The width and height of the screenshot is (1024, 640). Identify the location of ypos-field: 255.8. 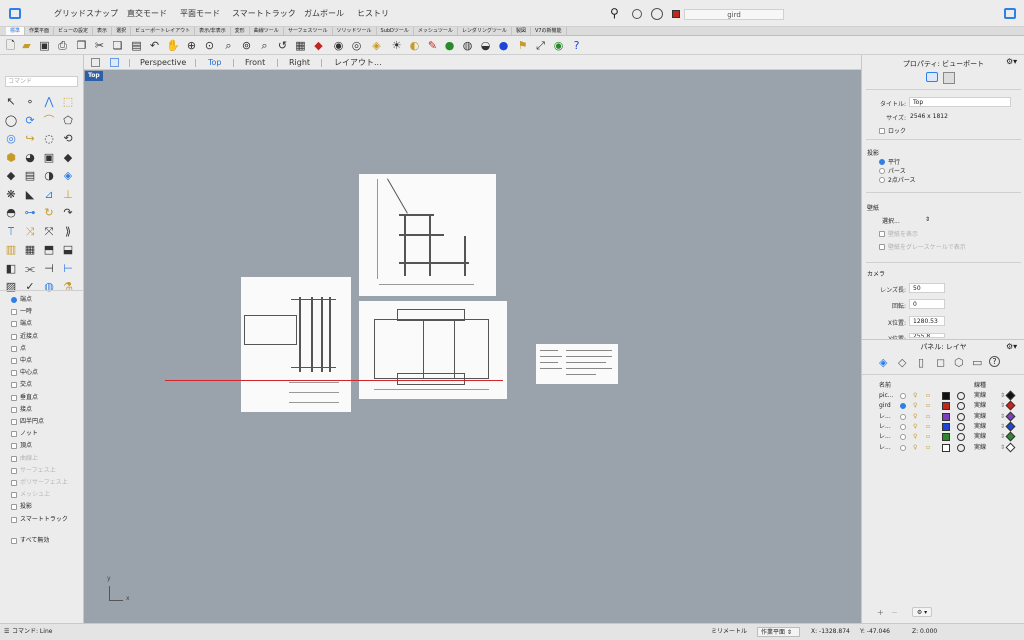
(927, 335).